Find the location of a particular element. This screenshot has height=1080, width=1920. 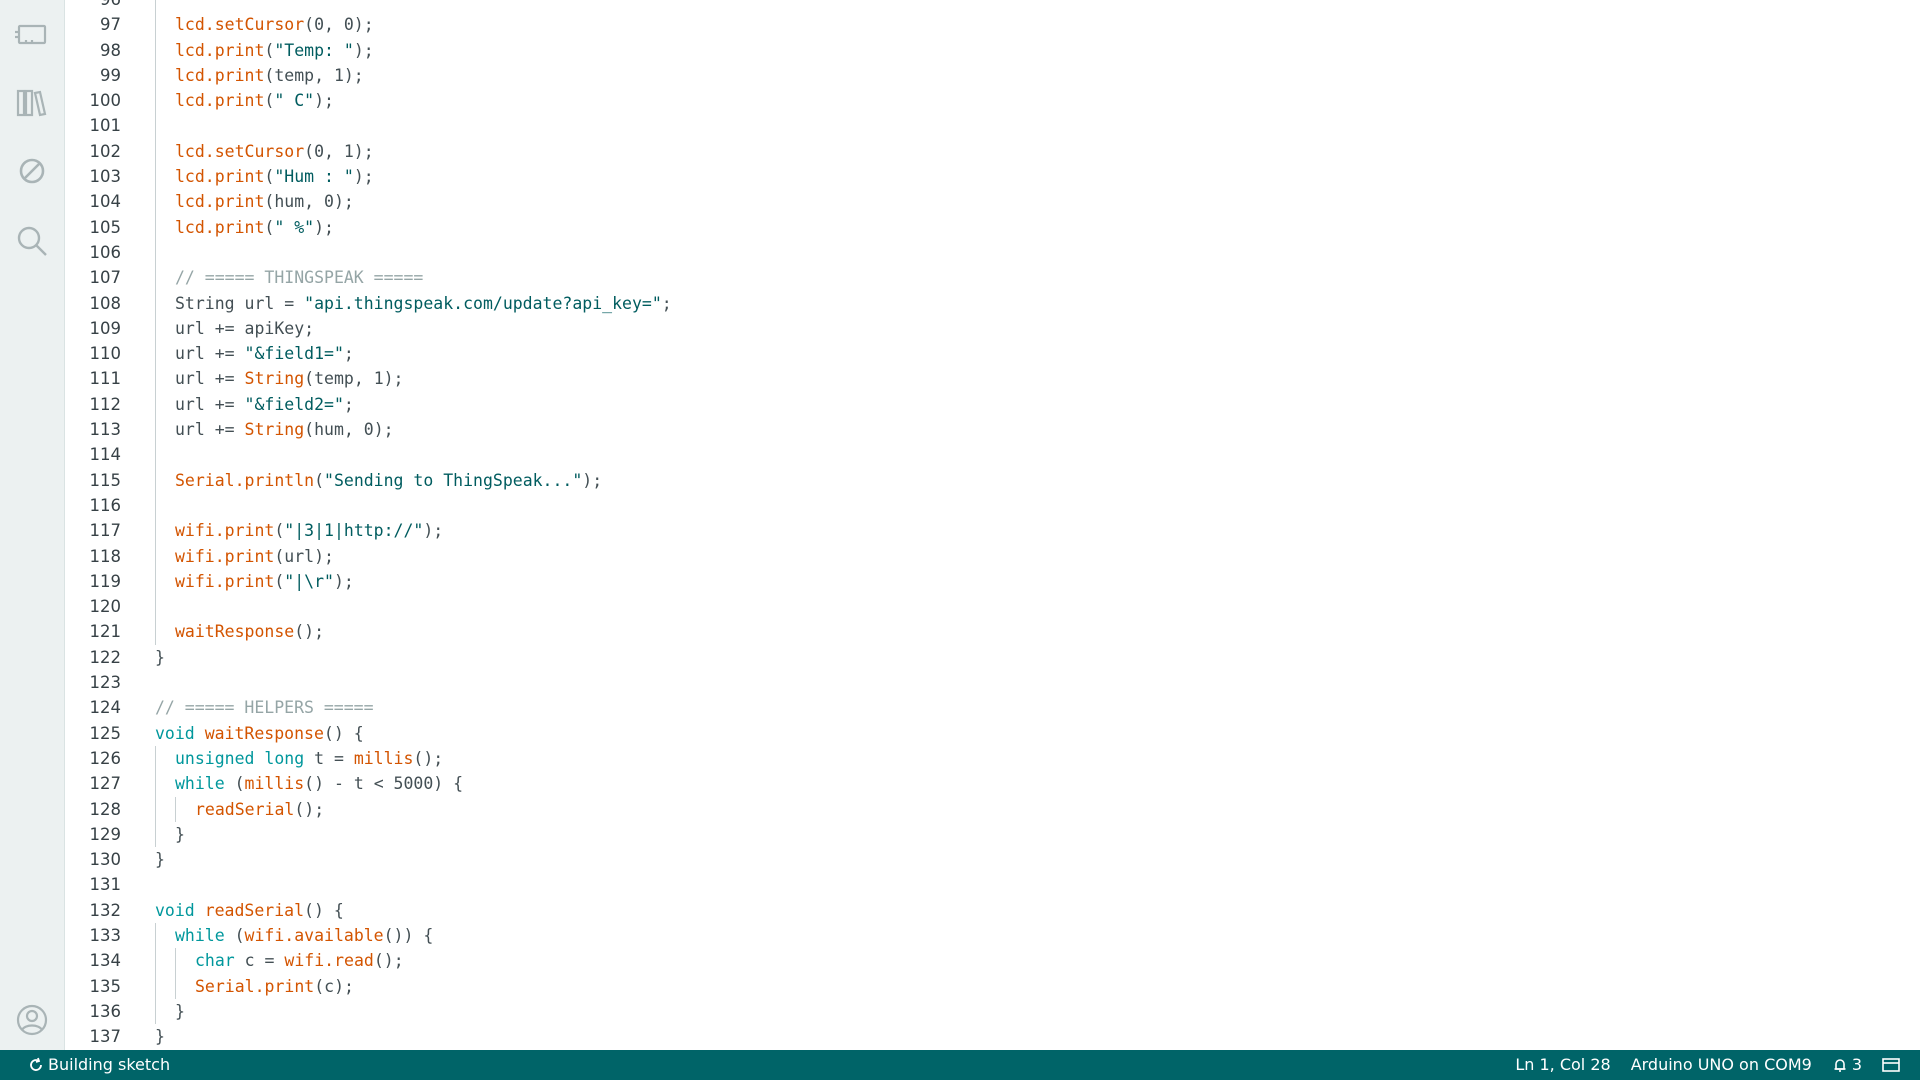

code-line: 113 url += String(hum, 0); is located at coordinates (992, 430).